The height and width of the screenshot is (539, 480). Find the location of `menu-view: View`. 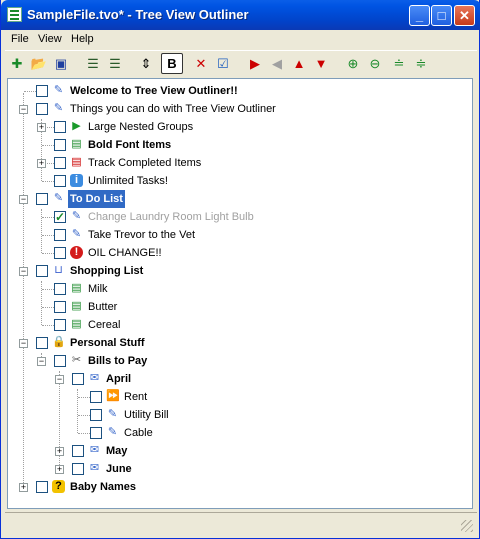

menu-view: View is located at coordinates (50, 39).